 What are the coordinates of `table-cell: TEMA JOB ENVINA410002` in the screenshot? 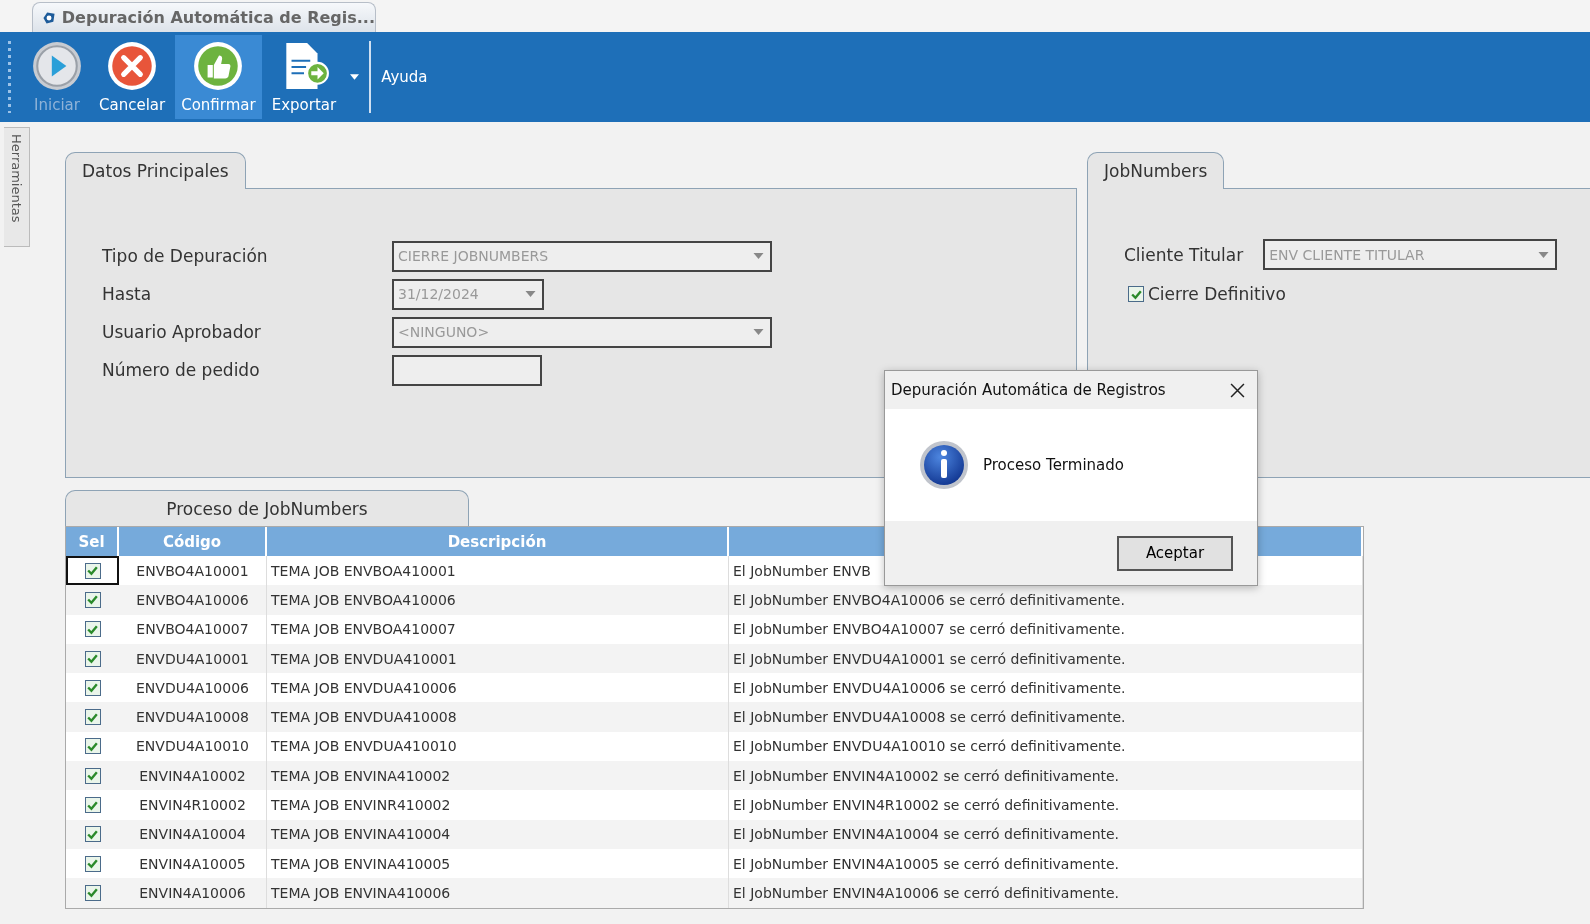 It's located at (498, 776).